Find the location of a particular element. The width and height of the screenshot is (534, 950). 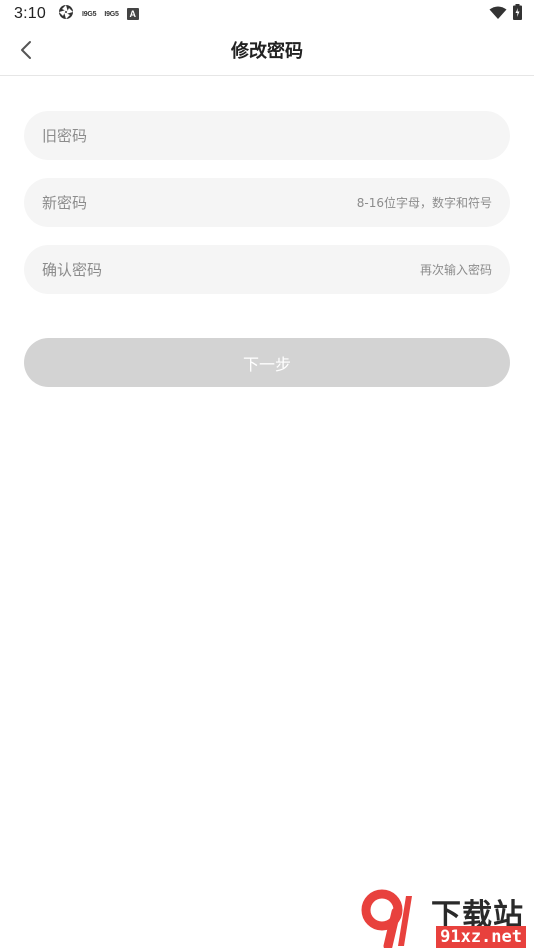

old-password-field: 旧密码 is located at coordinates (267, 135).